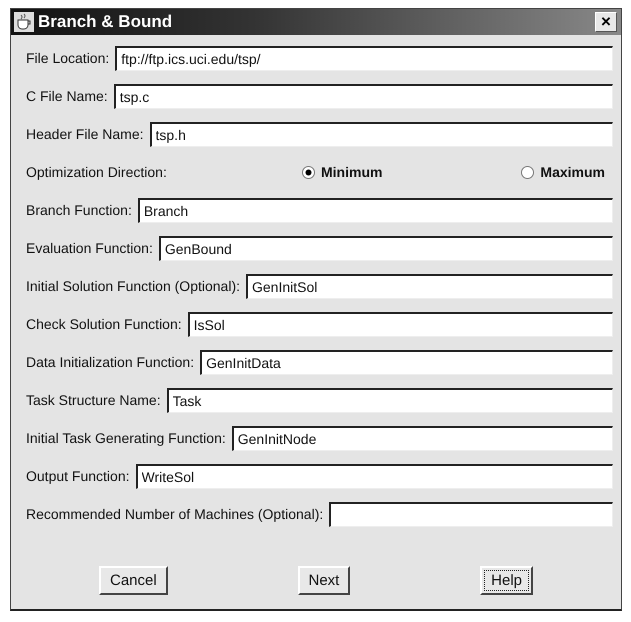 The height and width of the screenshot is (622, 631). What do you see at coordinates (68, 58) in the screenshot?
I see `field-label: File Location:` at bounding box center [68, 58].